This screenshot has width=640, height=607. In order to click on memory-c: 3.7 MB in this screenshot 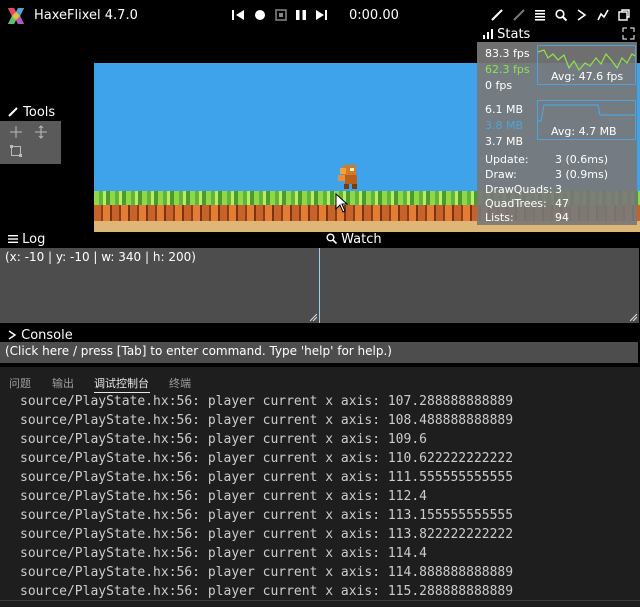, I will do `click(504, 141)`.